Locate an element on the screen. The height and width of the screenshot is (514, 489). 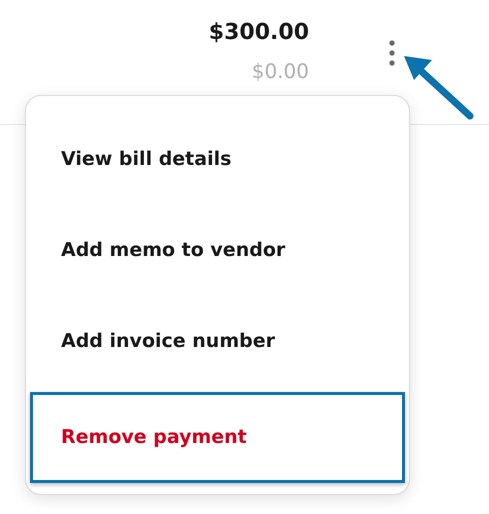
menu-item: Remove payment is located at coordinates (217, 437).